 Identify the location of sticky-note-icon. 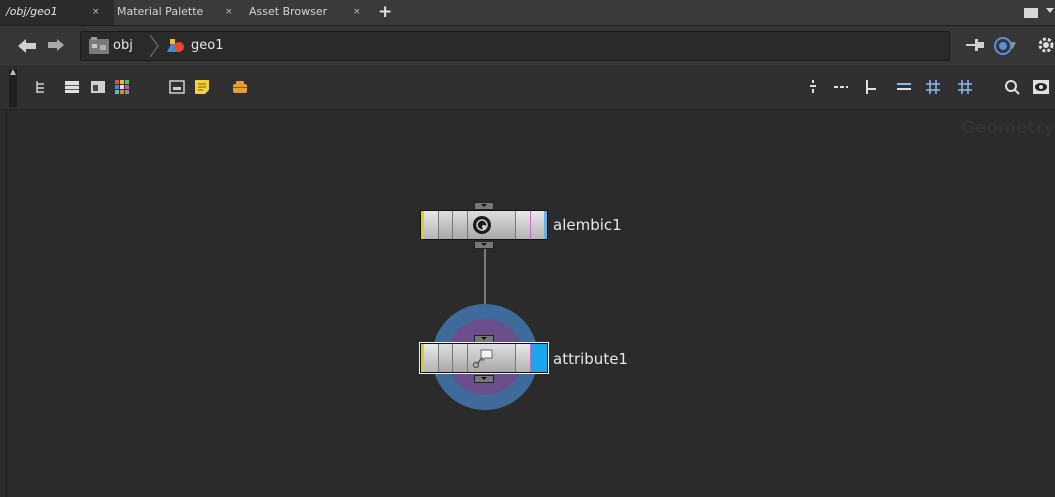
(202, 87).